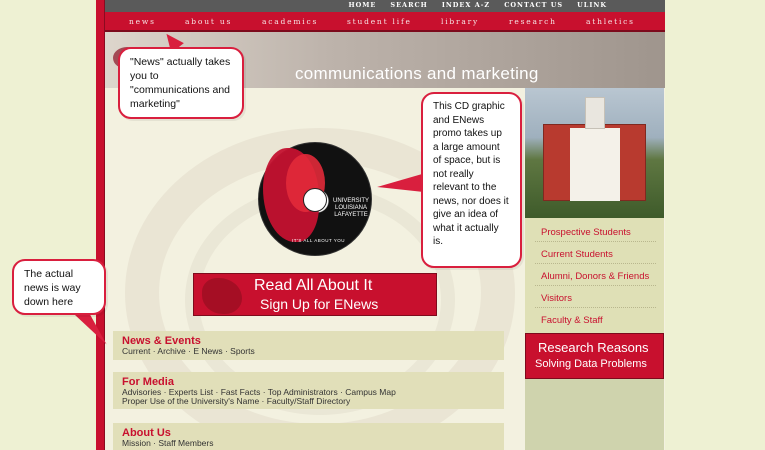 This screenshot has height=450, width=765. What do you see at coordinates (610, 21) in the screenshot?
I see `nav-item-athletics: athletics` at bounding box center [610, 21].